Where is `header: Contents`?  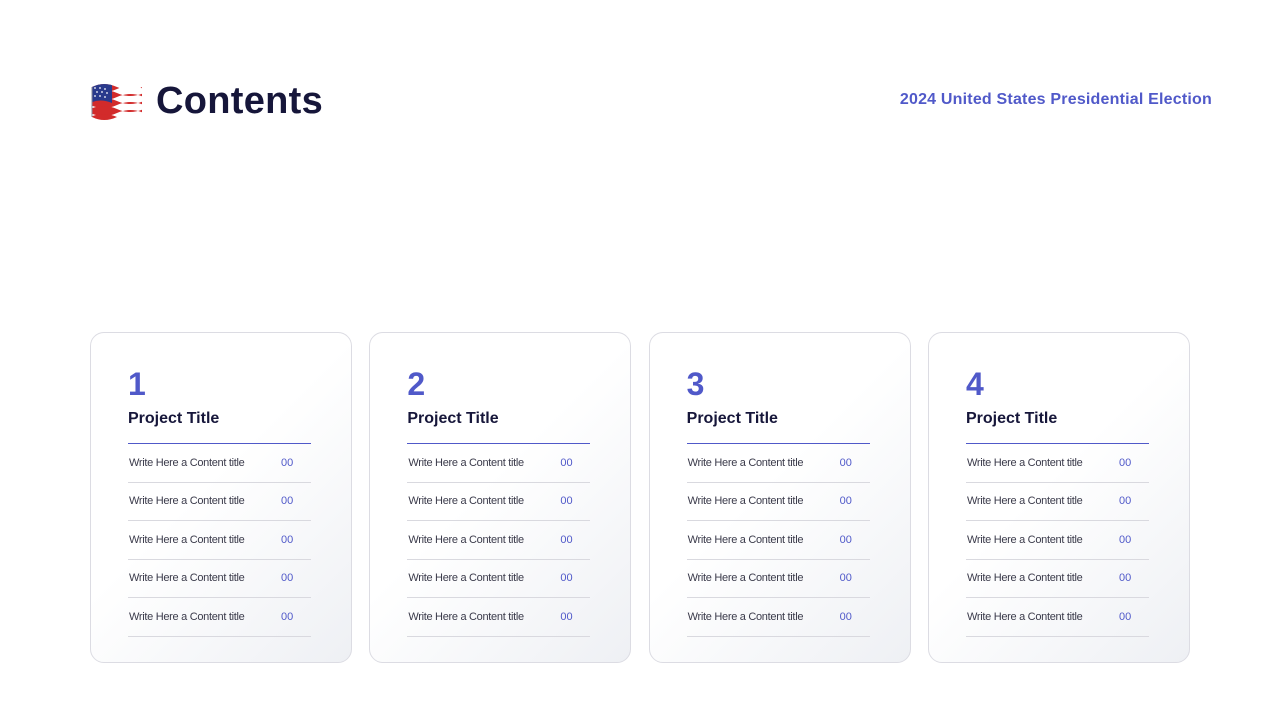 header: Contents is located at coordinates (206, 101).